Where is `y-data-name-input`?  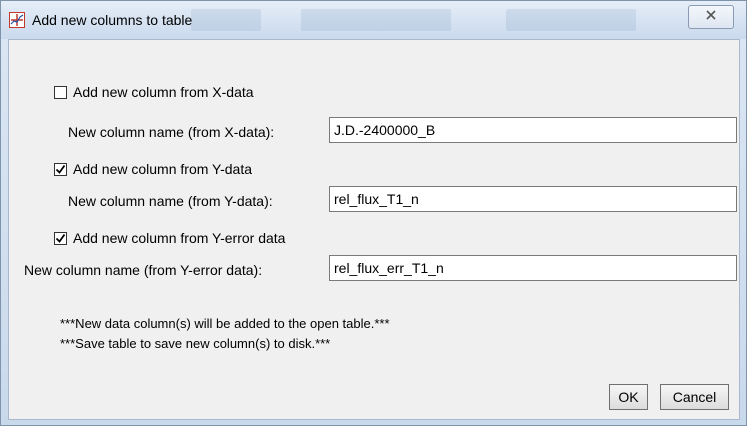 y-data-name-input is located at coordinates (533, 199).